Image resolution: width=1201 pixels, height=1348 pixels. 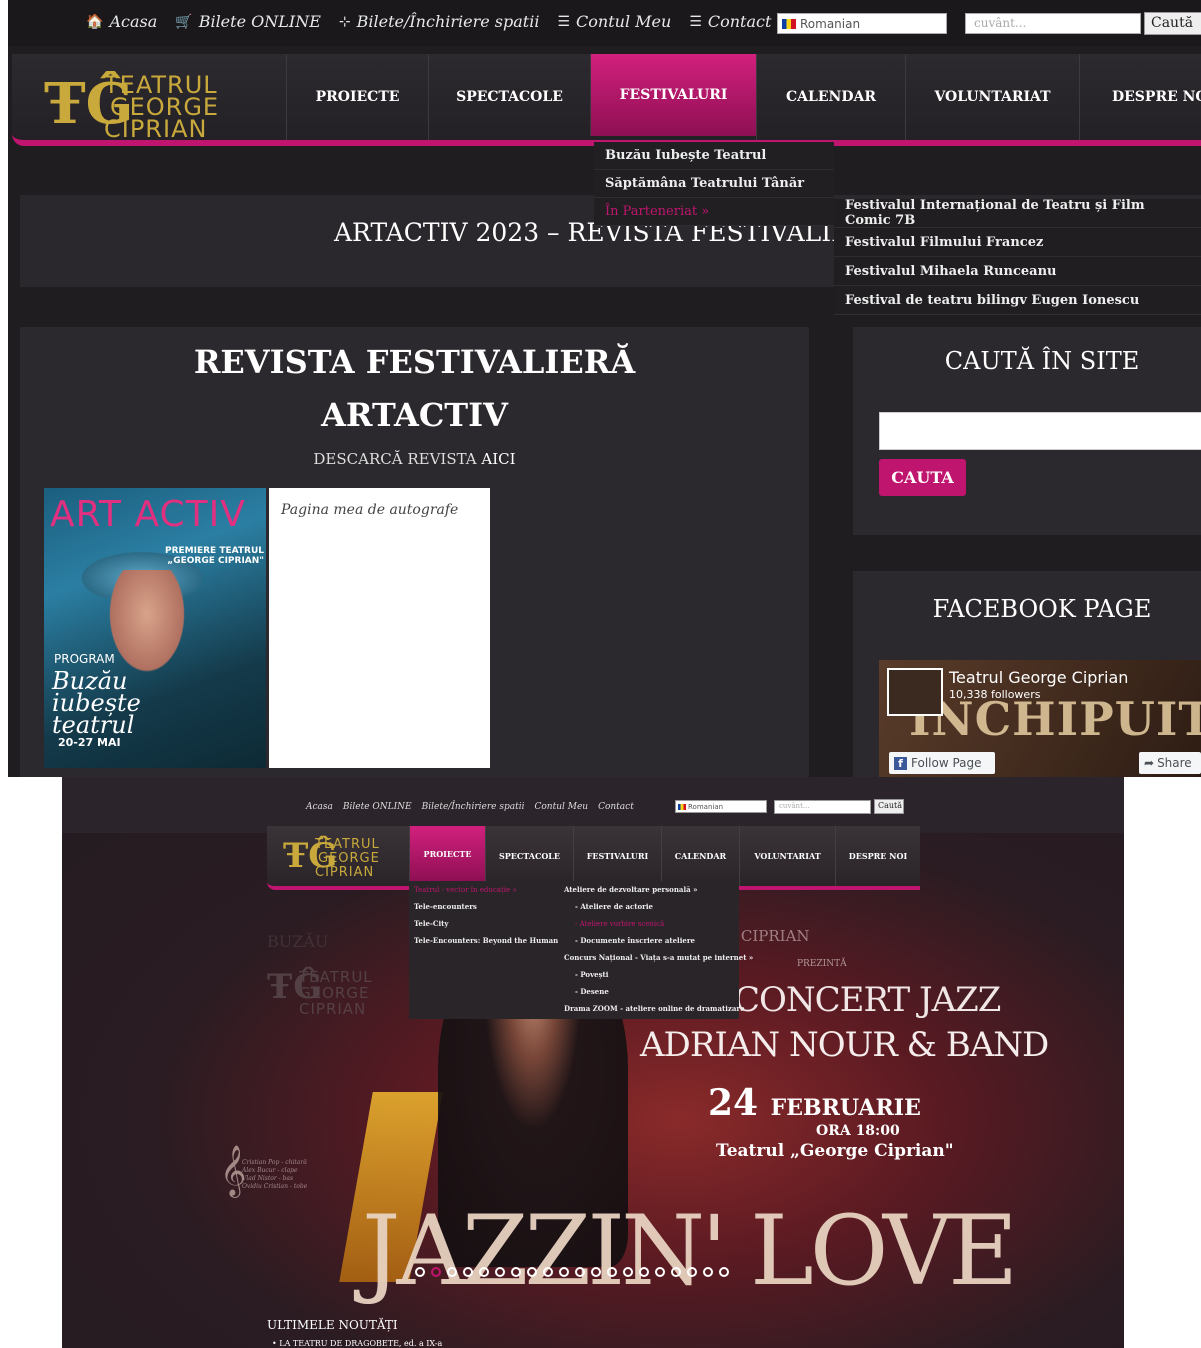 I want to click on top-nav-item: ⊹ Bilete/Închiriere spatii, so click(x=439, y=21).